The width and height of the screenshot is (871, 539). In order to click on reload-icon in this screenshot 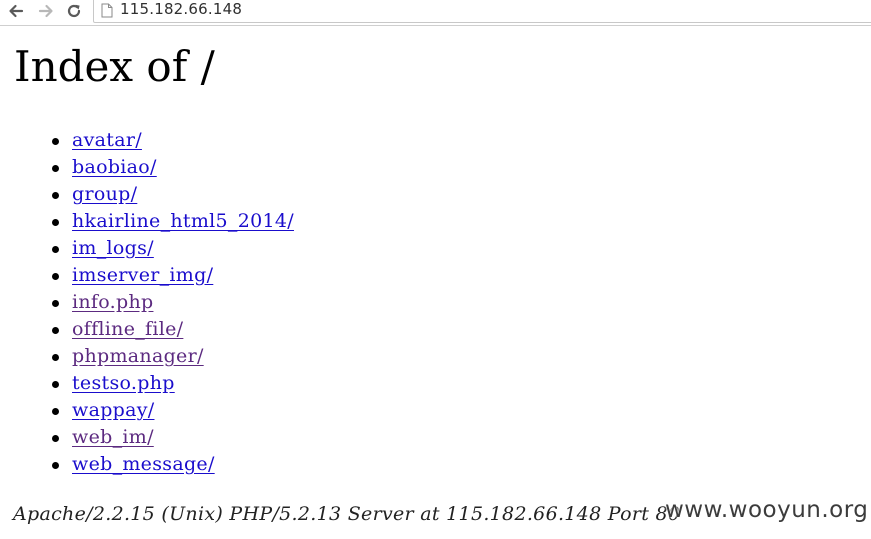, I will do `click(74, 11)`.